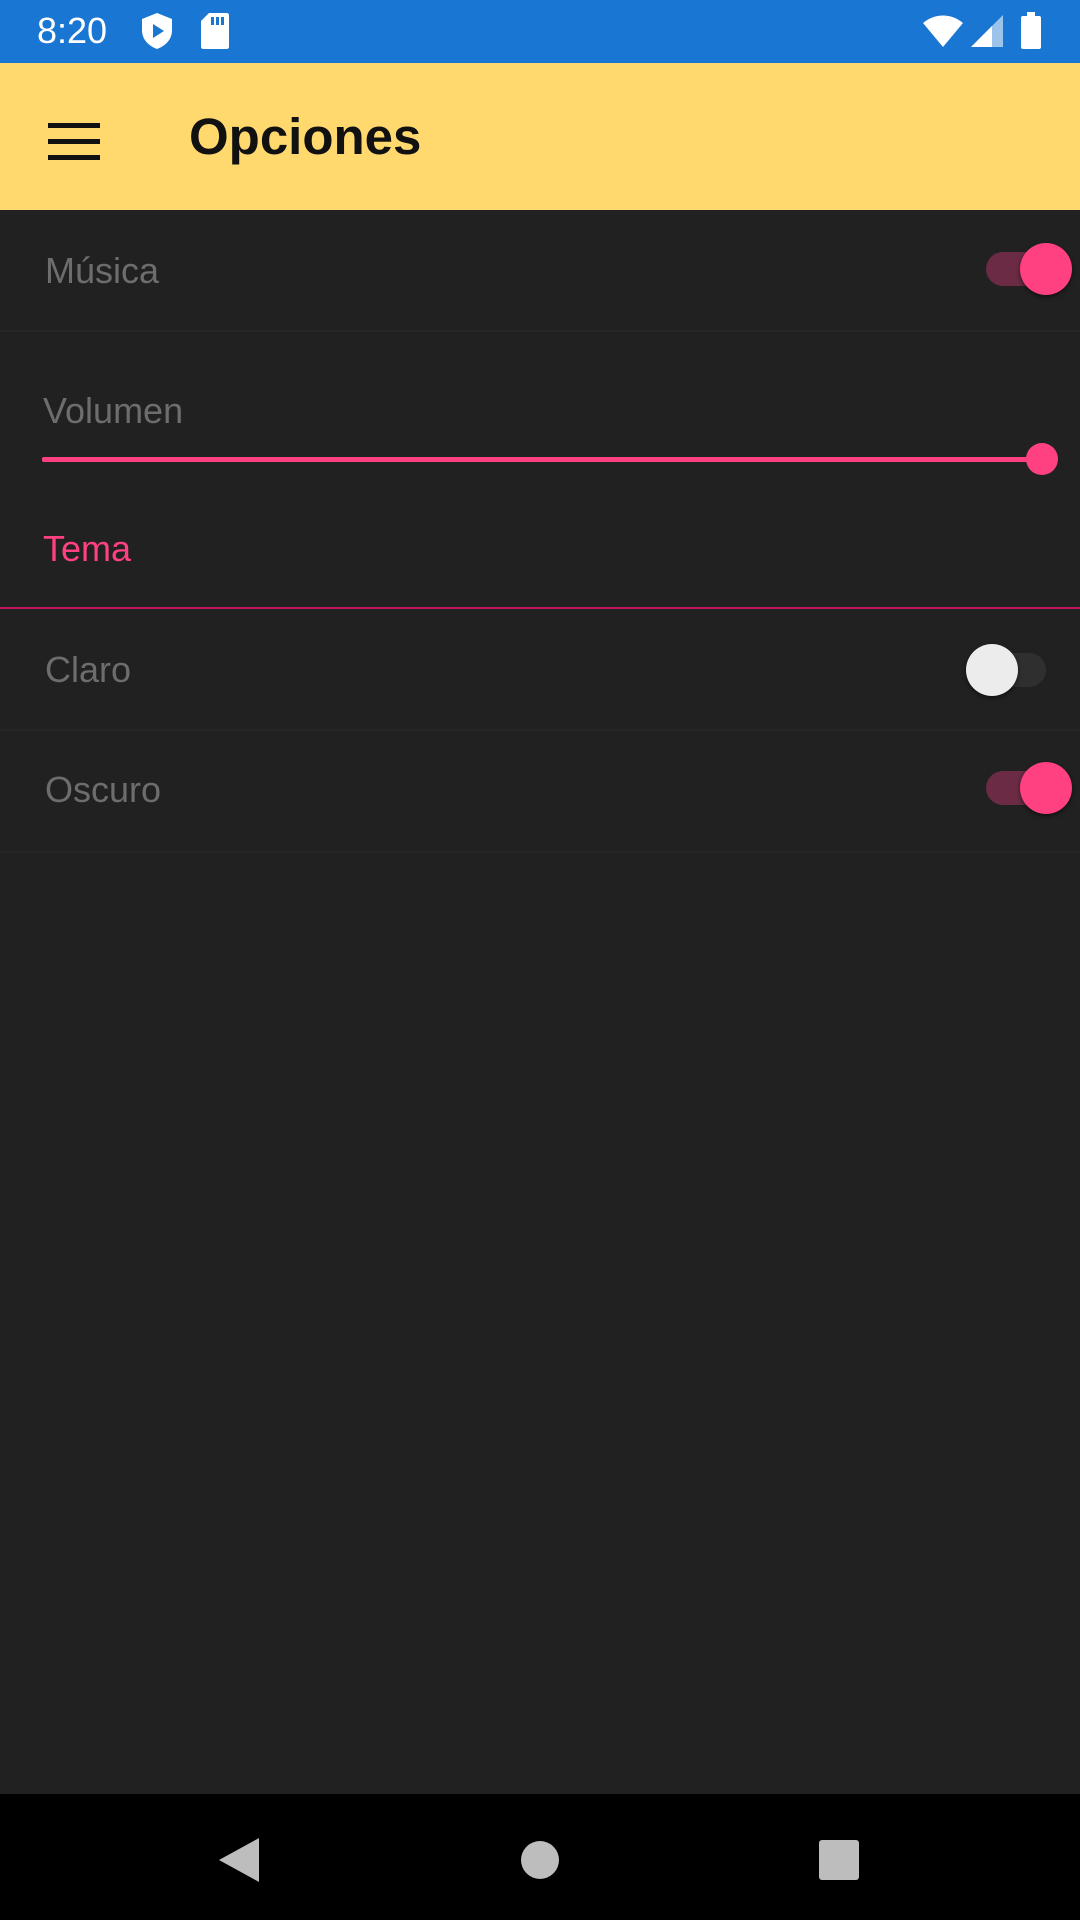 This screenshot has width=1080, height=1920. I want to click on shield-play-icon, so click(157, 33).